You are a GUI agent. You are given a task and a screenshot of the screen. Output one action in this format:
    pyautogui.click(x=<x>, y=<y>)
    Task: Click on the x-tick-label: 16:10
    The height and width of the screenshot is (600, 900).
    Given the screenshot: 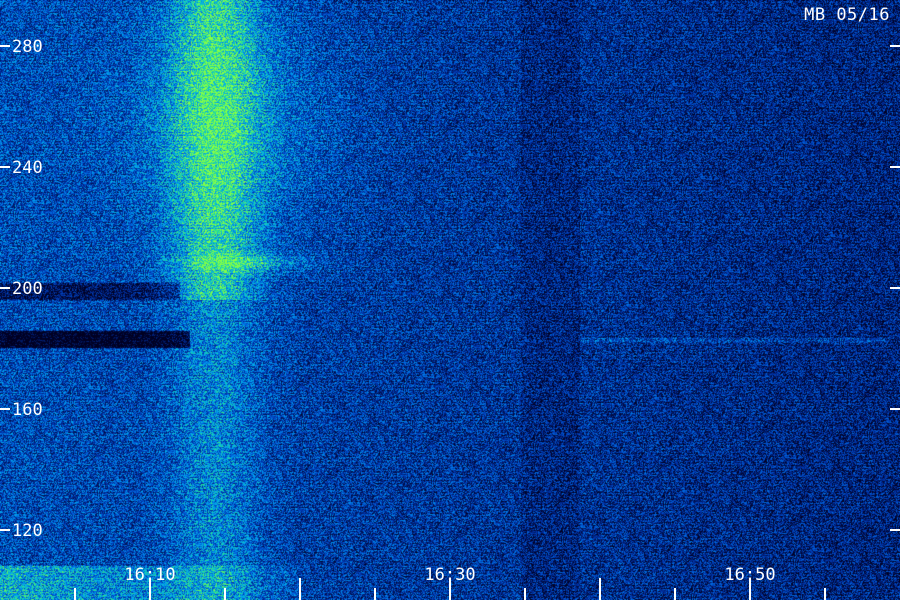 What is the action you would take?
    pyautogui.click(x=149, y=575)
    